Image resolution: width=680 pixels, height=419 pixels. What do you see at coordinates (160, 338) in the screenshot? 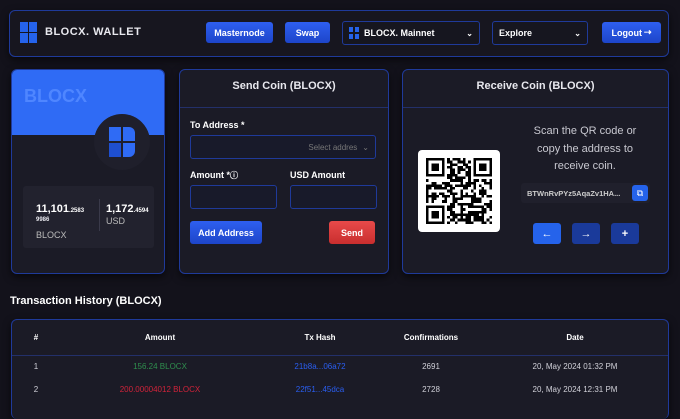
I see `col-amount: Amount` at bounding box center [160, 338].